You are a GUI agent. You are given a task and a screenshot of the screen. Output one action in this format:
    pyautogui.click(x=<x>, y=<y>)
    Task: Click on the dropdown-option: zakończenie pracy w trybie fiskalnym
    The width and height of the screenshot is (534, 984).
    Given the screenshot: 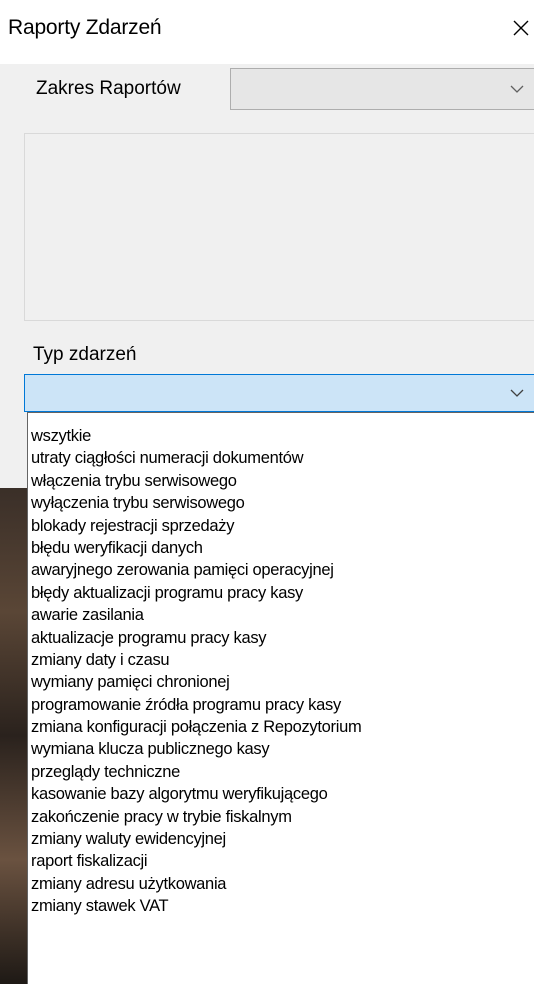 What is the action you would take?
    pyautogui.click(x=281, y=817)
    